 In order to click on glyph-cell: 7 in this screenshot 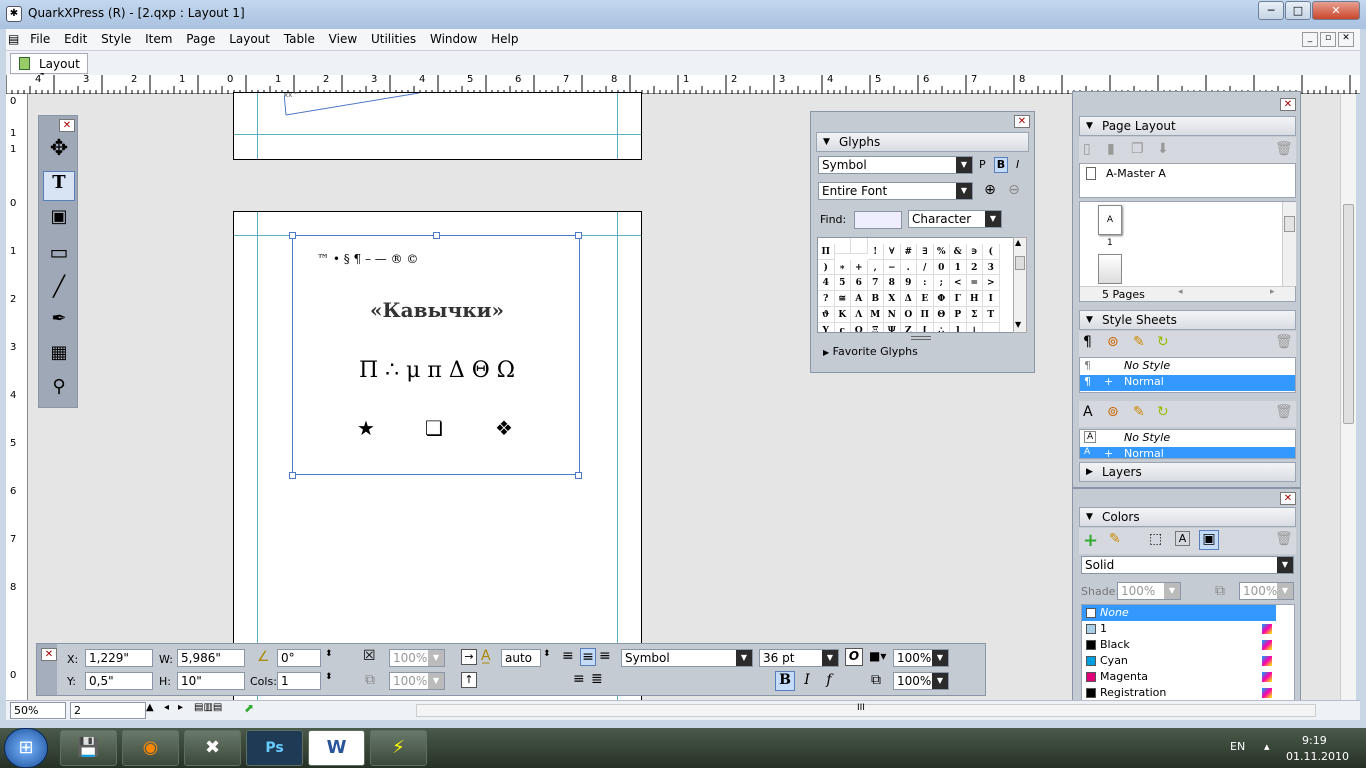, I will do `click(875, 283)`.